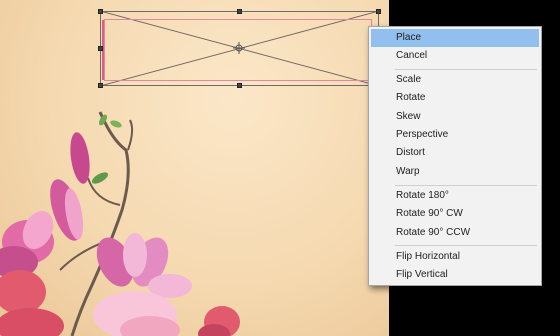 This screenshot has width=560, height=336. What do you see at coordinates (455, 80) in the screenshot?
I see `menu-item-scale: Scale` at bounding box center [455, 80].